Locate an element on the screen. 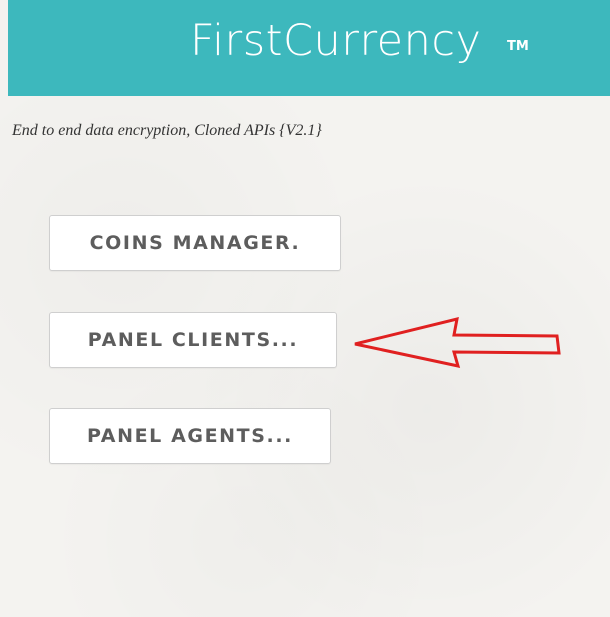  trademark-mark: TM is located at coordinates (518, 46).